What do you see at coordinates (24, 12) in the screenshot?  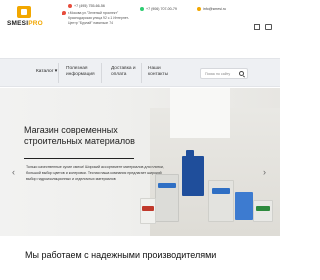 I see `logo-icon` at bounding box center [24, 12].